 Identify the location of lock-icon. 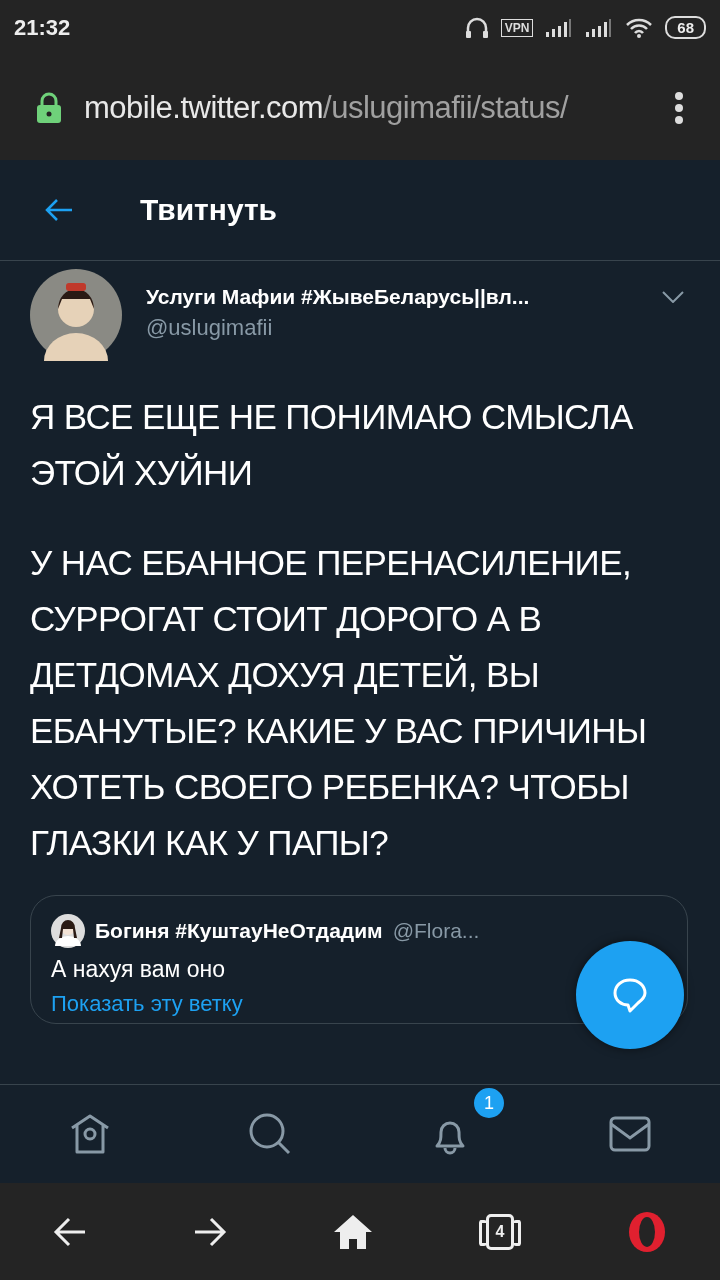
(49, 107).